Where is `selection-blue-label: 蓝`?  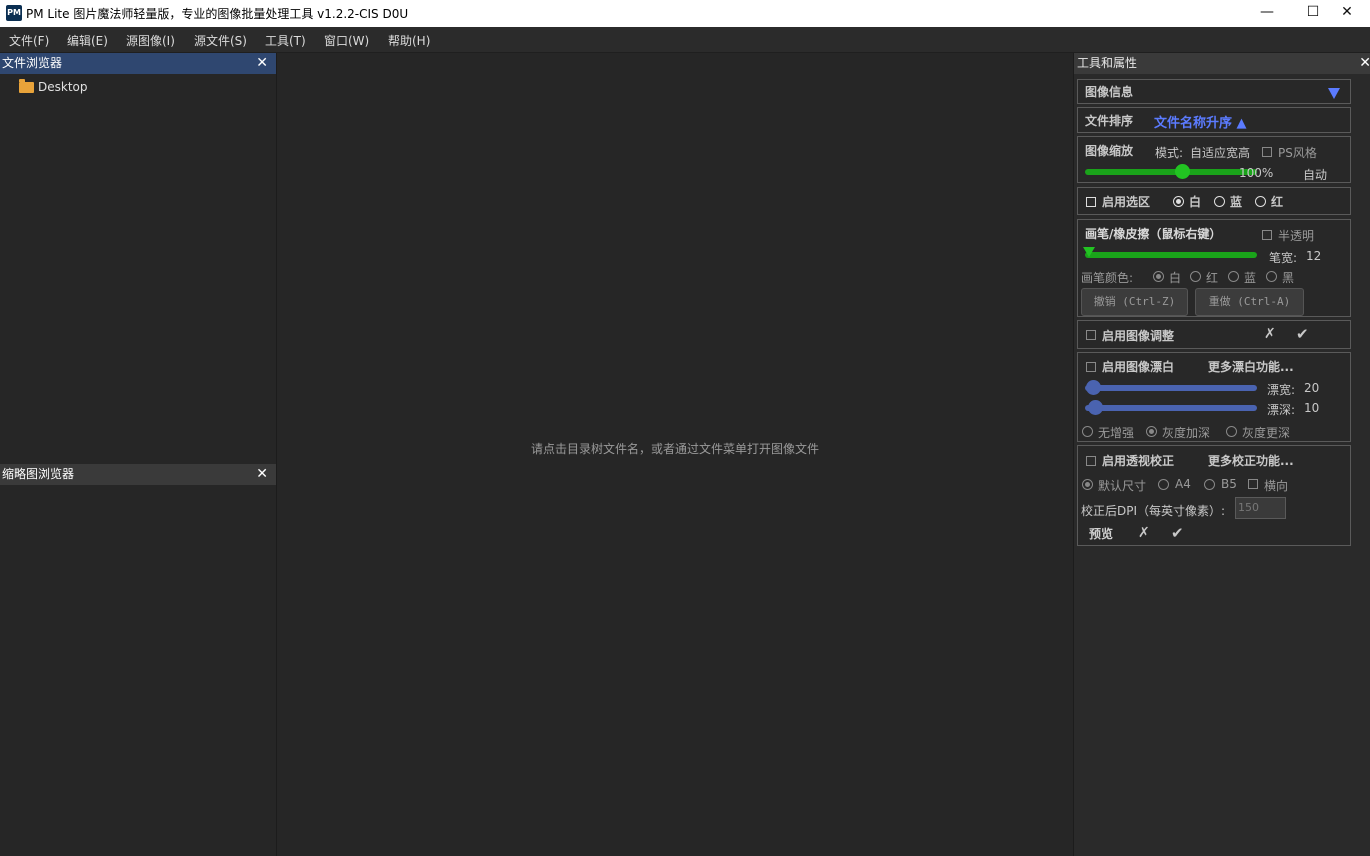 selection-blue-label: 蓝 is located at coordinates (1236, 202).